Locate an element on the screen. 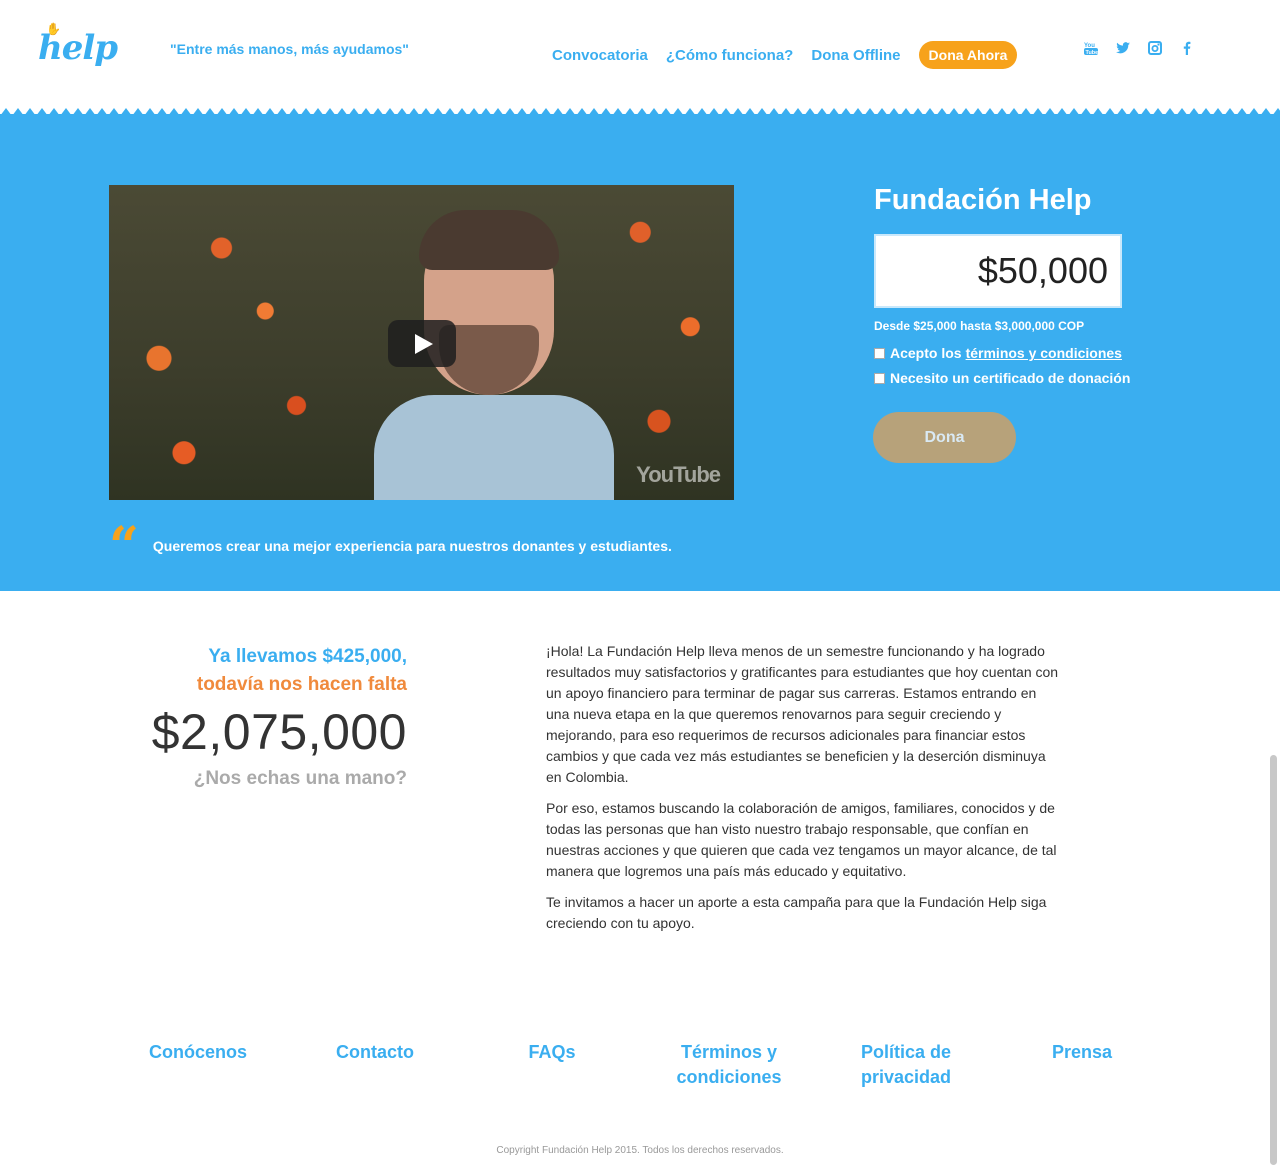  certificate-checkbox-row: Necesito un certificado de donación is located at coordinates (1002, 378).